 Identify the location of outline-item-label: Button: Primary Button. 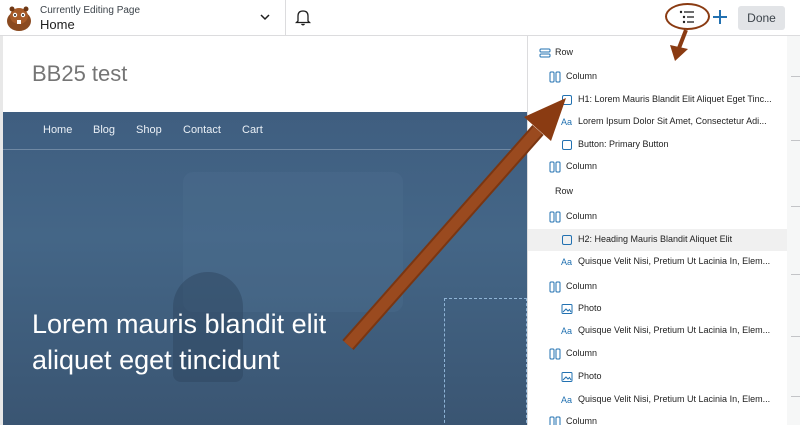
(623, 144).